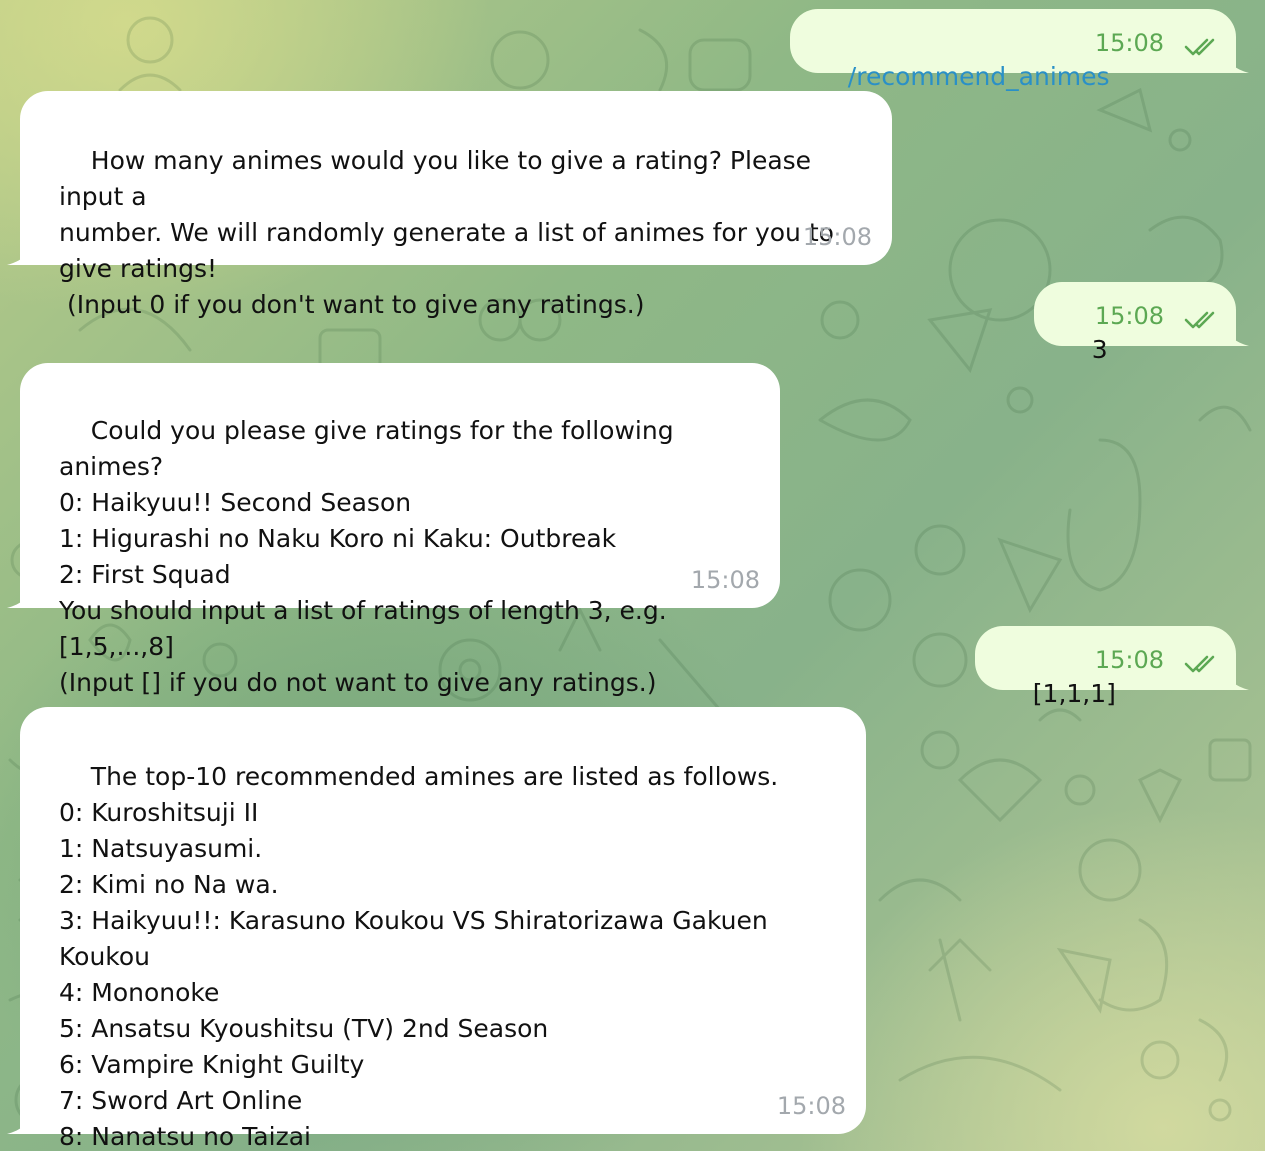  I want to click on message-text: [1,1,1], so click(1074, 693).